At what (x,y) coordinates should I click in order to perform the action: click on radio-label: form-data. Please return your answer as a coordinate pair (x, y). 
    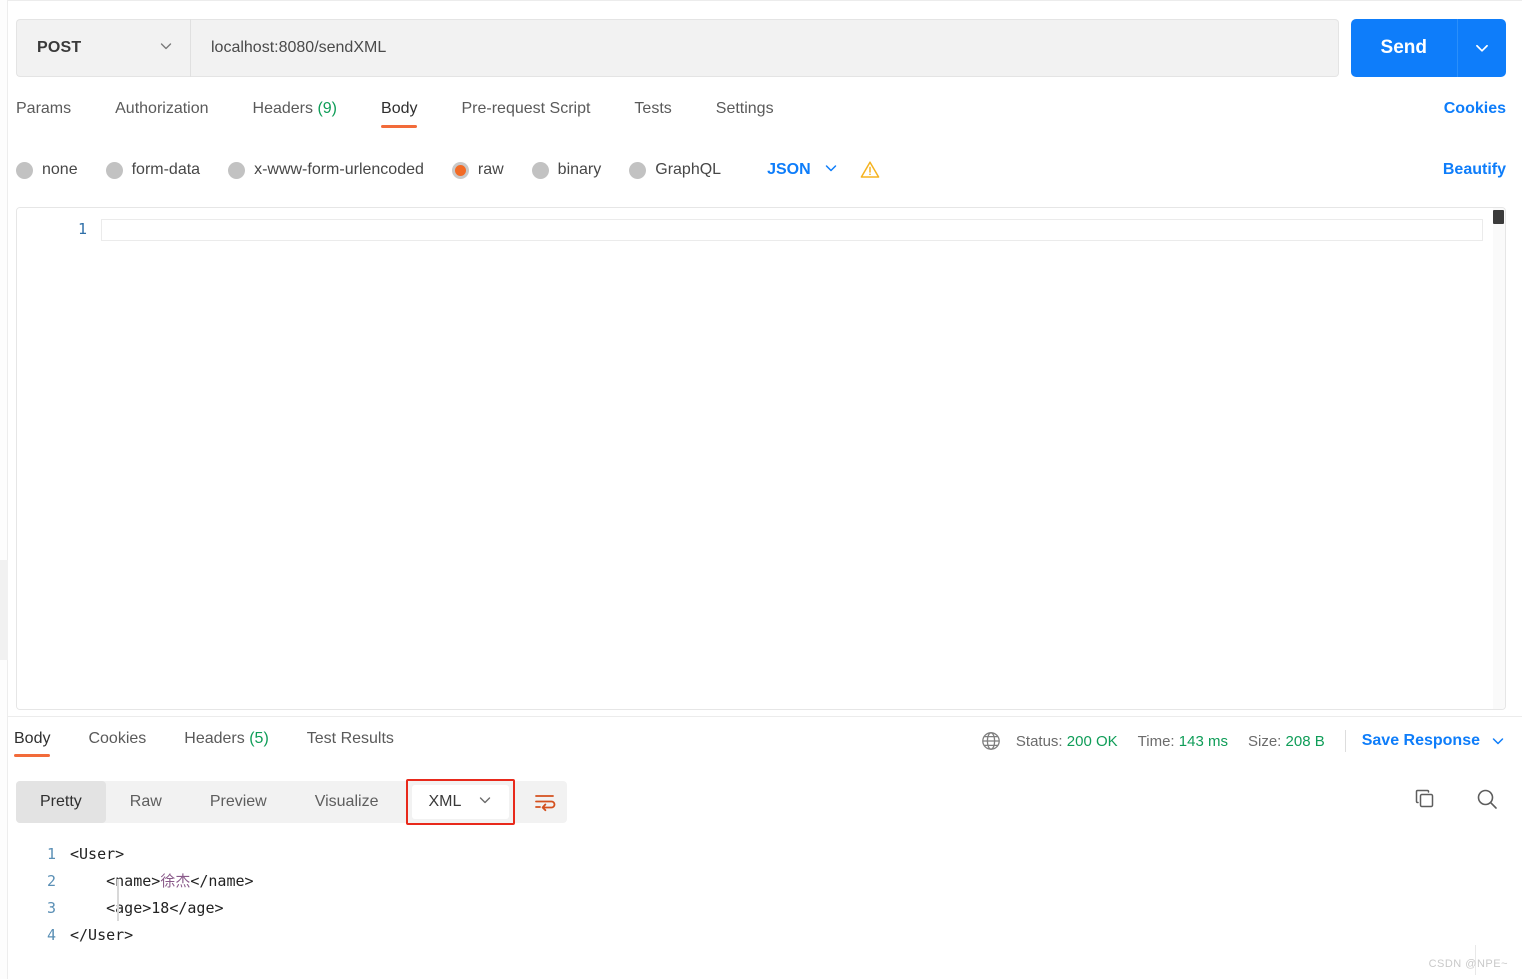
    Looking at the image, I should click on (166, 169).